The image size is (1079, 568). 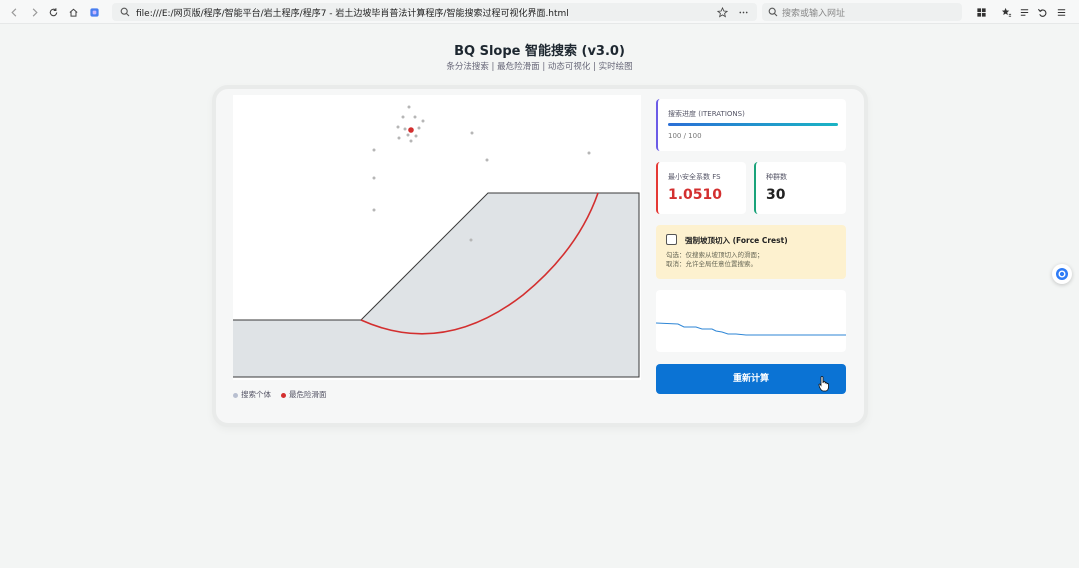 What do you see at coordinates (711, 264) in the screenshot?
I see `force-crest-desc-line2: 取消：允许全局任意位置搜索。` at bounding box center [711, 264].